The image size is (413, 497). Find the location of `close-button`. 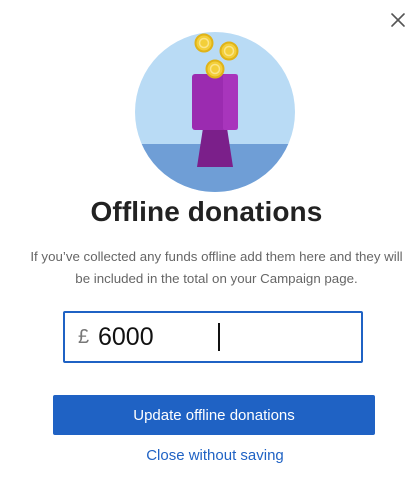

close-button is located at coordinates (398, 20).